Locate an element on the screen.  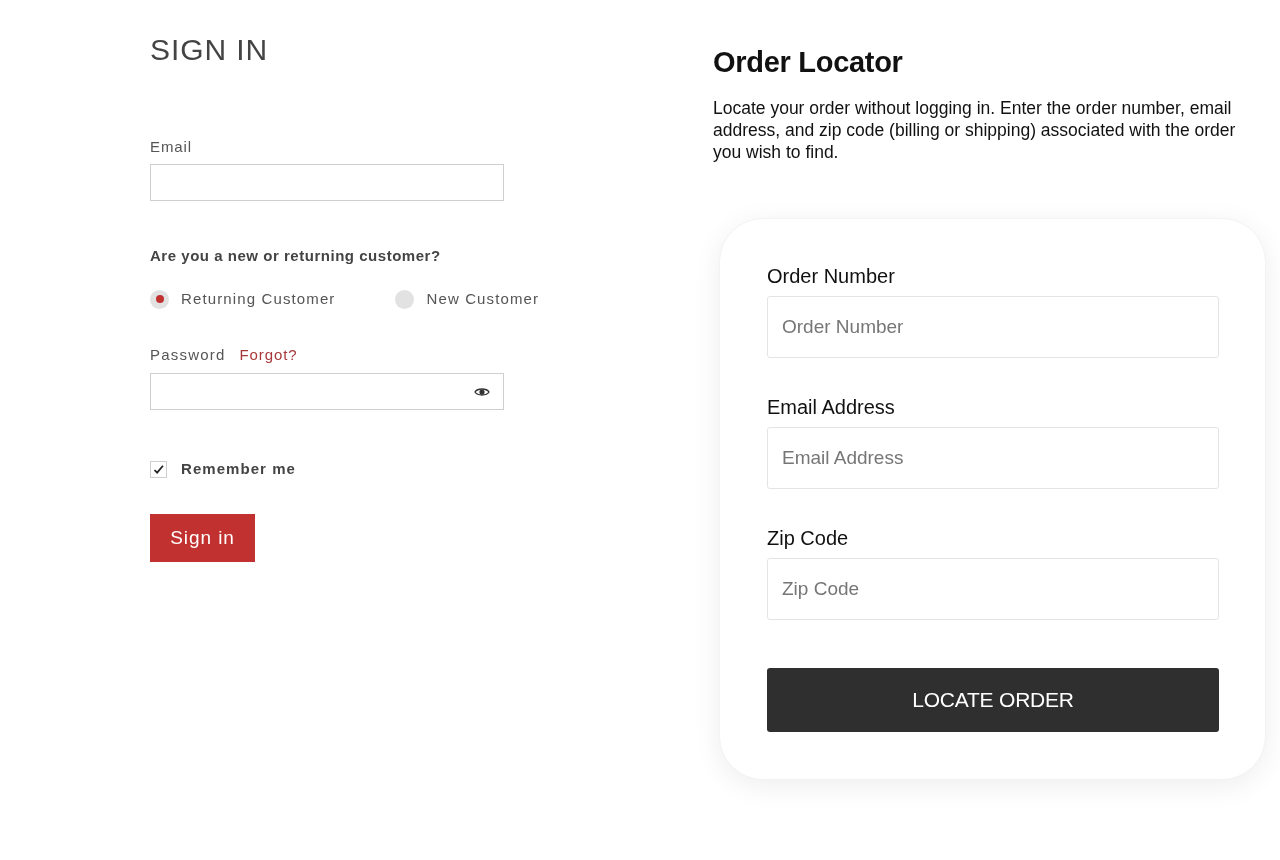
field-label: Order Number is located at coordinates (831, 276).